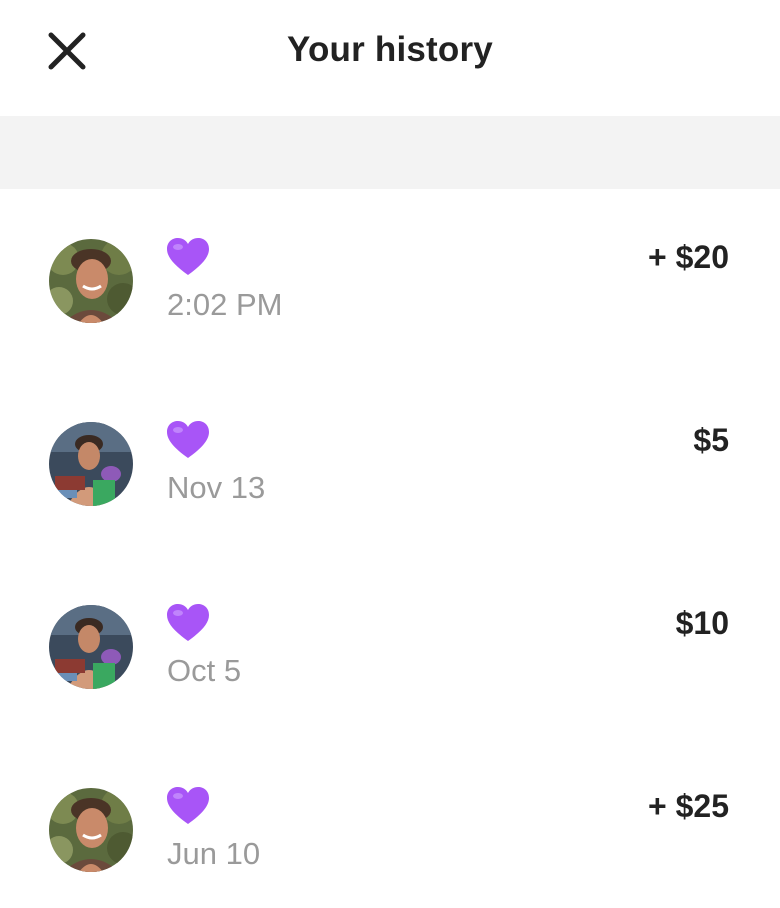 Image resolution: width=780 pixels, height=908 pixels. Describe the element at coordinates (390, 152) in the screenshot. I see `divider-band` at that location.